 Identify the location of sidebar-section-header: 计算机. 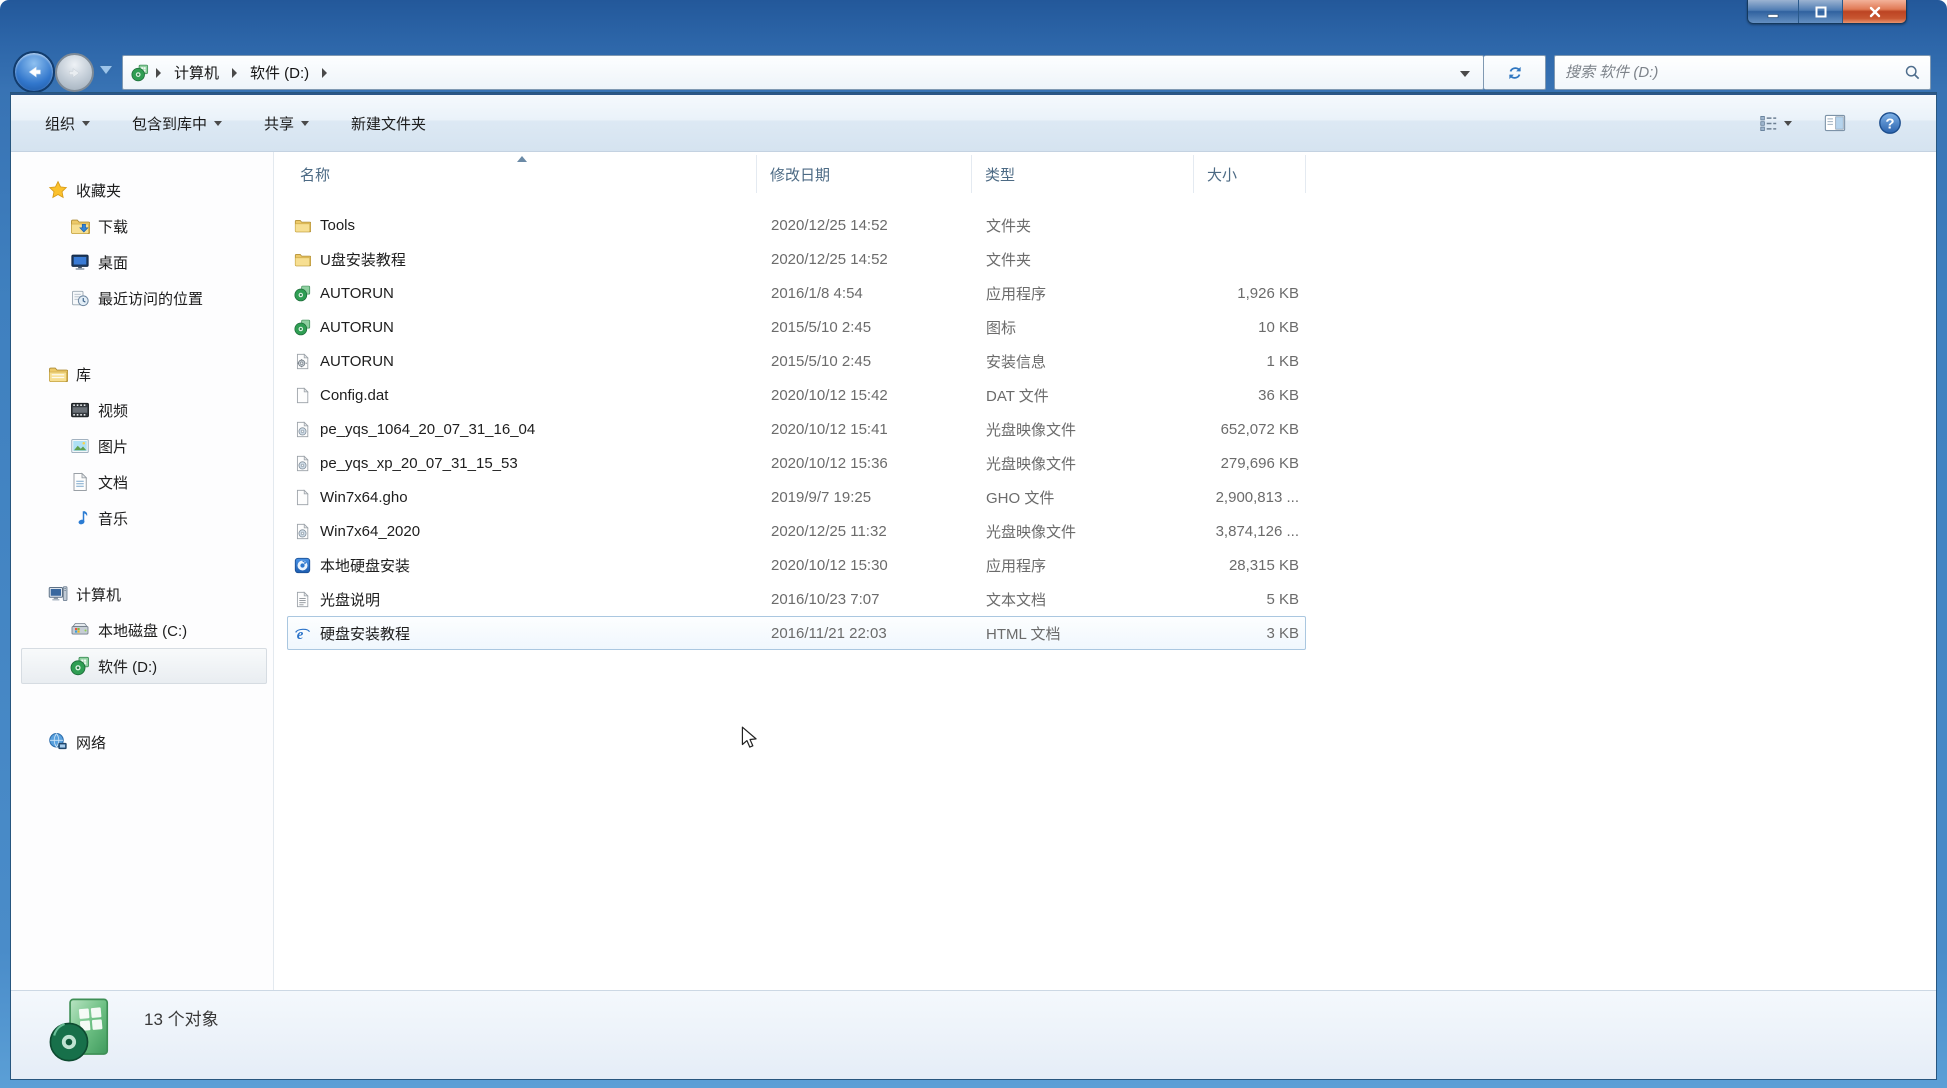
(144, 594).